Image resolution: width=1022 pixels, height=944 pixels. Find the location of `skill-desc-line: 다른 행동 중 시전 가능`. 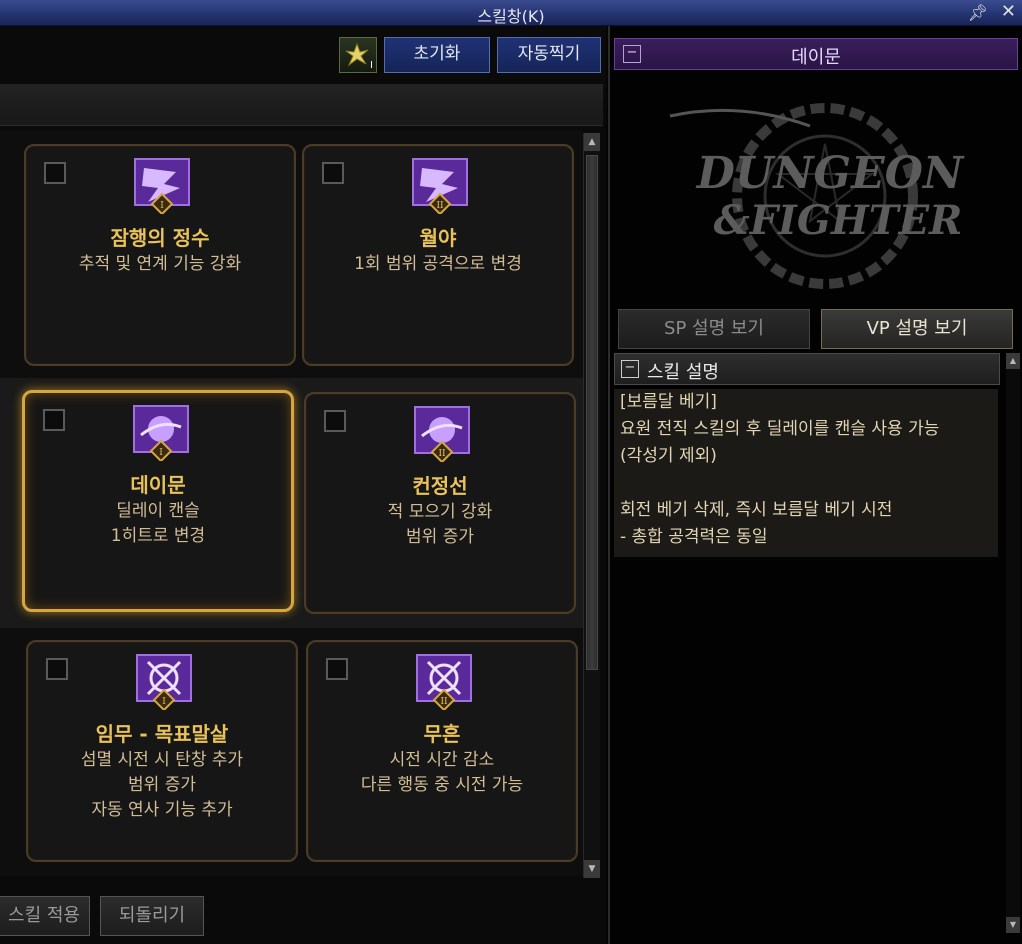

skill-desc-line: 다른 행동 중 시전 가능 is located at coordinates (442, 785).